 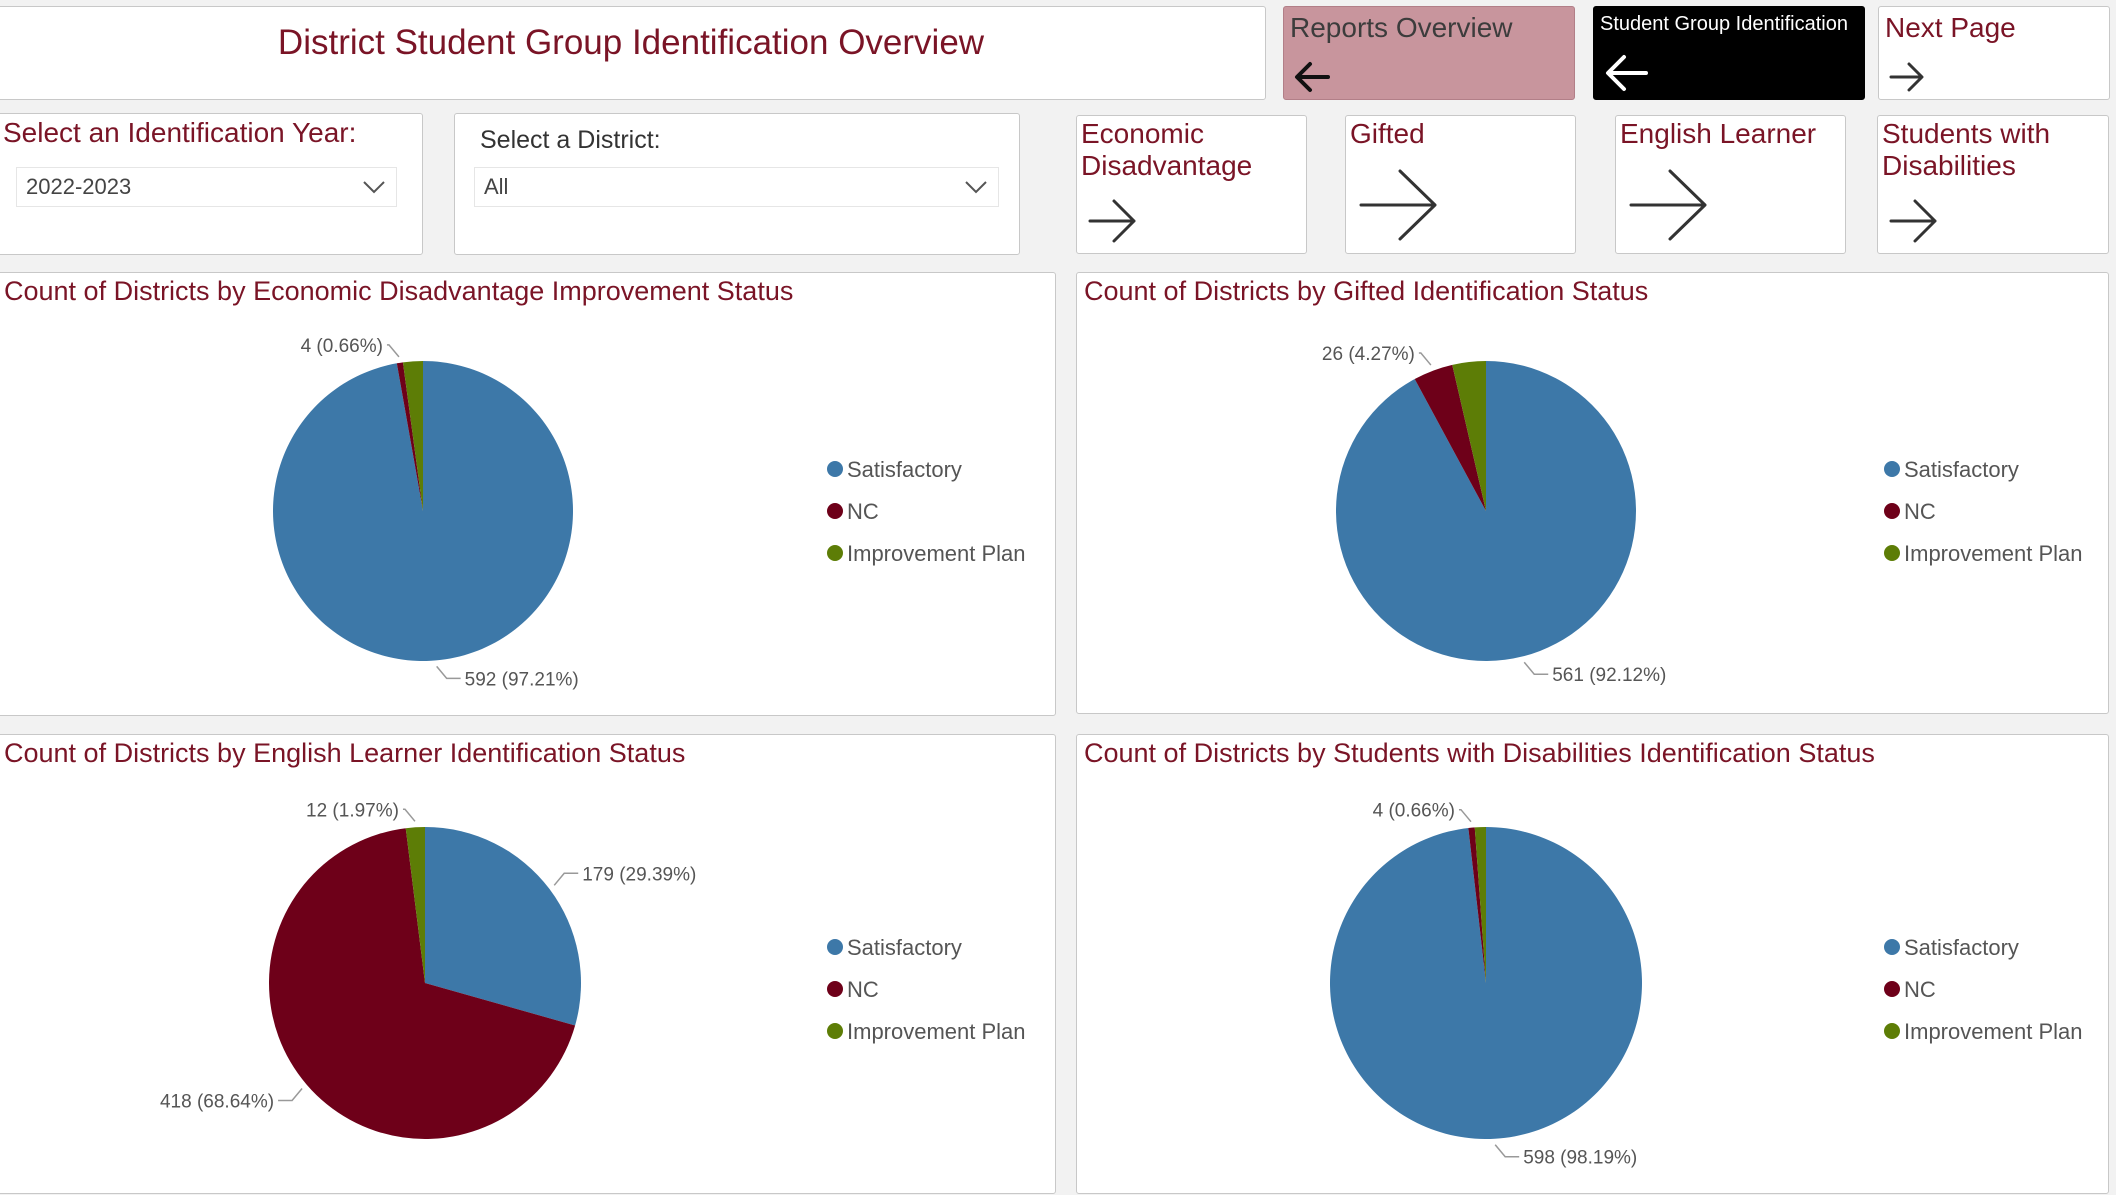 What do you see at coordinates (1993, 184) in the screenshot?
I see `students-with-disabilities-button: Students with Disabilities` at bounding box center [1993, 184].